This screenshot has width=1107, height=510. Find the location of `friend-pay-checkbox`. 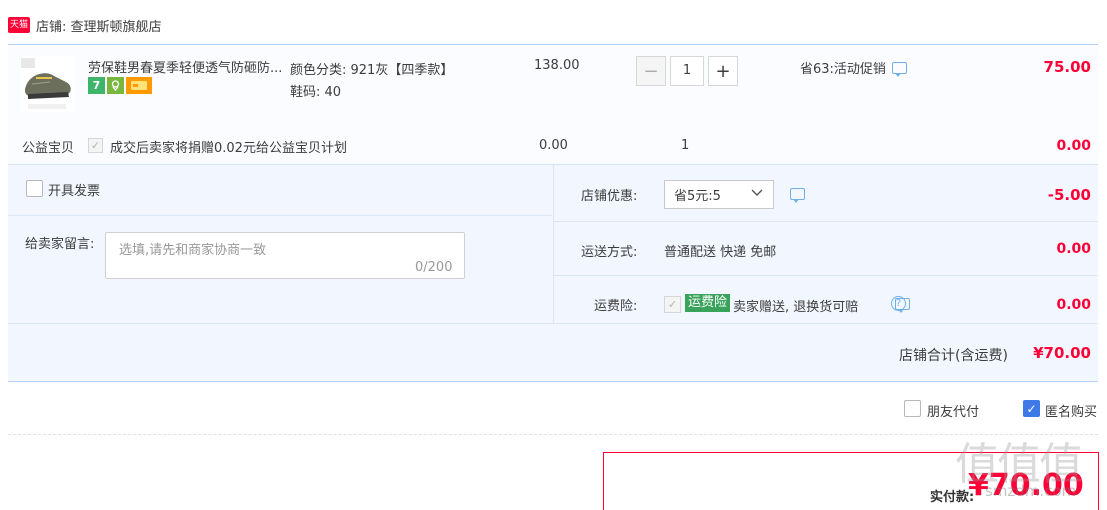

friend-pay-checkbox is located at coordinates (912, 408).